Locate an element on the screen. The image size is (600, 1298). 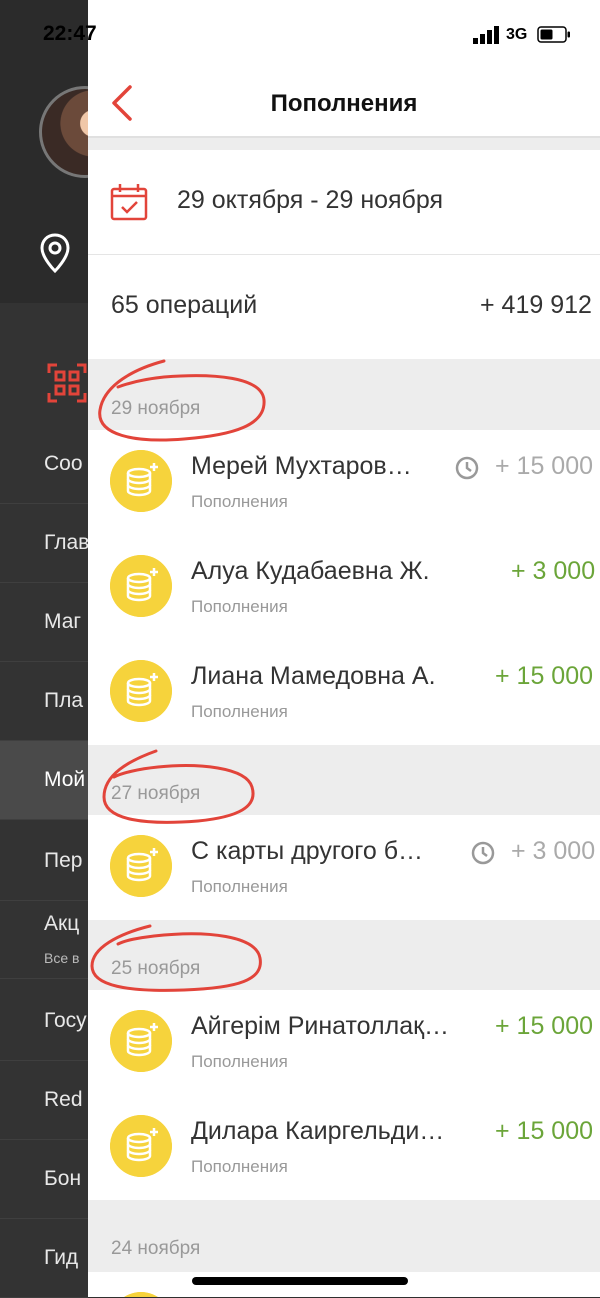
sidebar-item-4: Мой is located at coordinates (44, 780).